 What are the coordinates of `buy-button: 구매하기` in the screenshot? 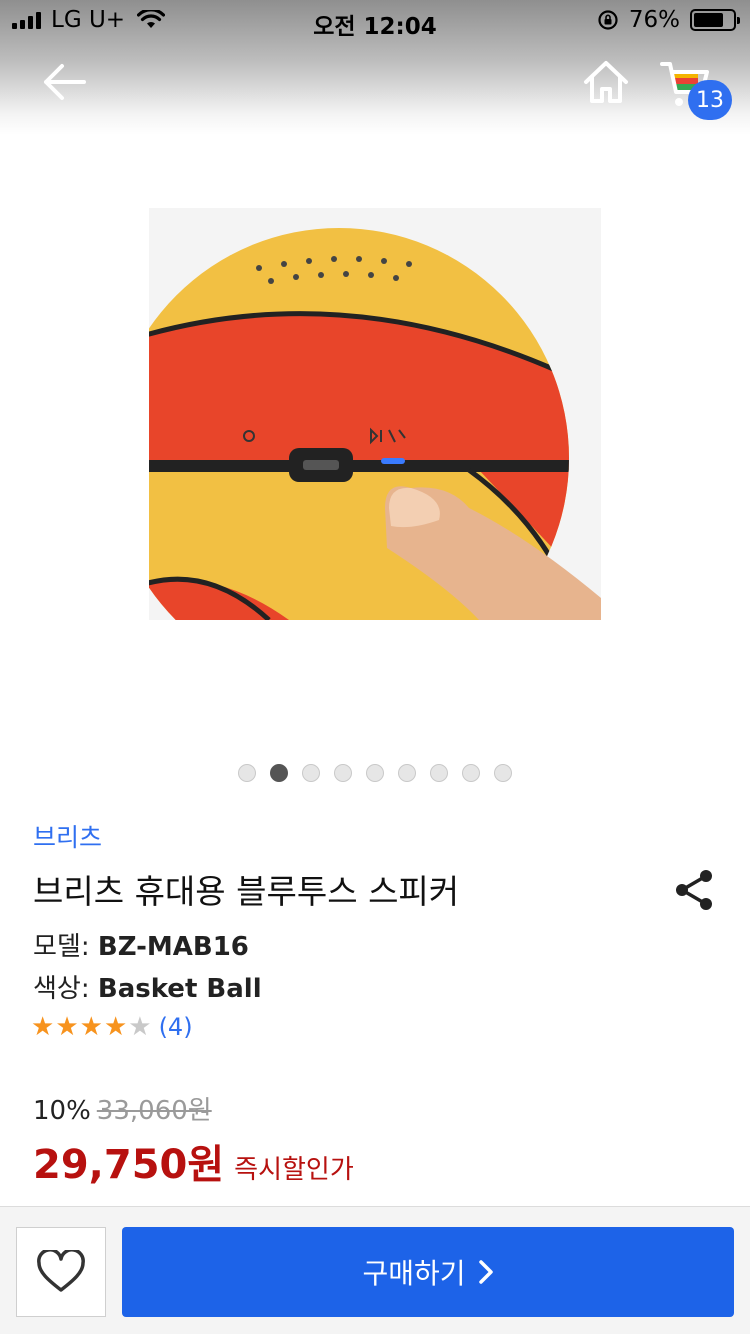 It's located at (428, 1272).